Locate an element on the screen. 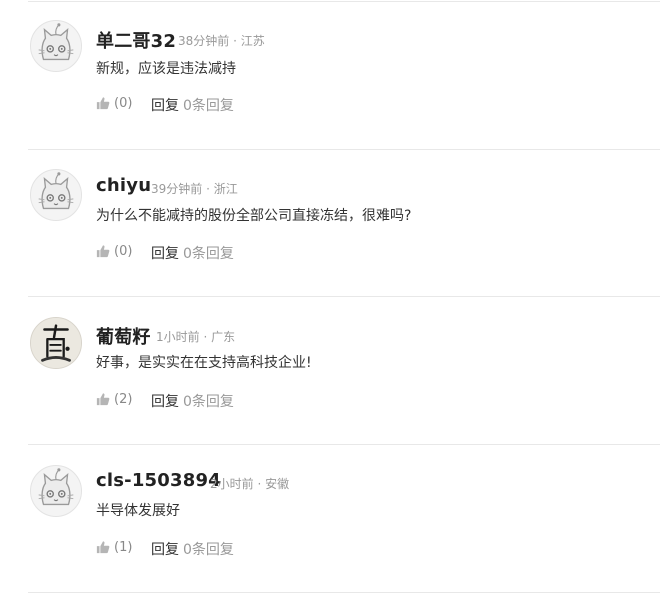 The image size is (660, 597). like-count: (2) is located at coordinates (123, 399).